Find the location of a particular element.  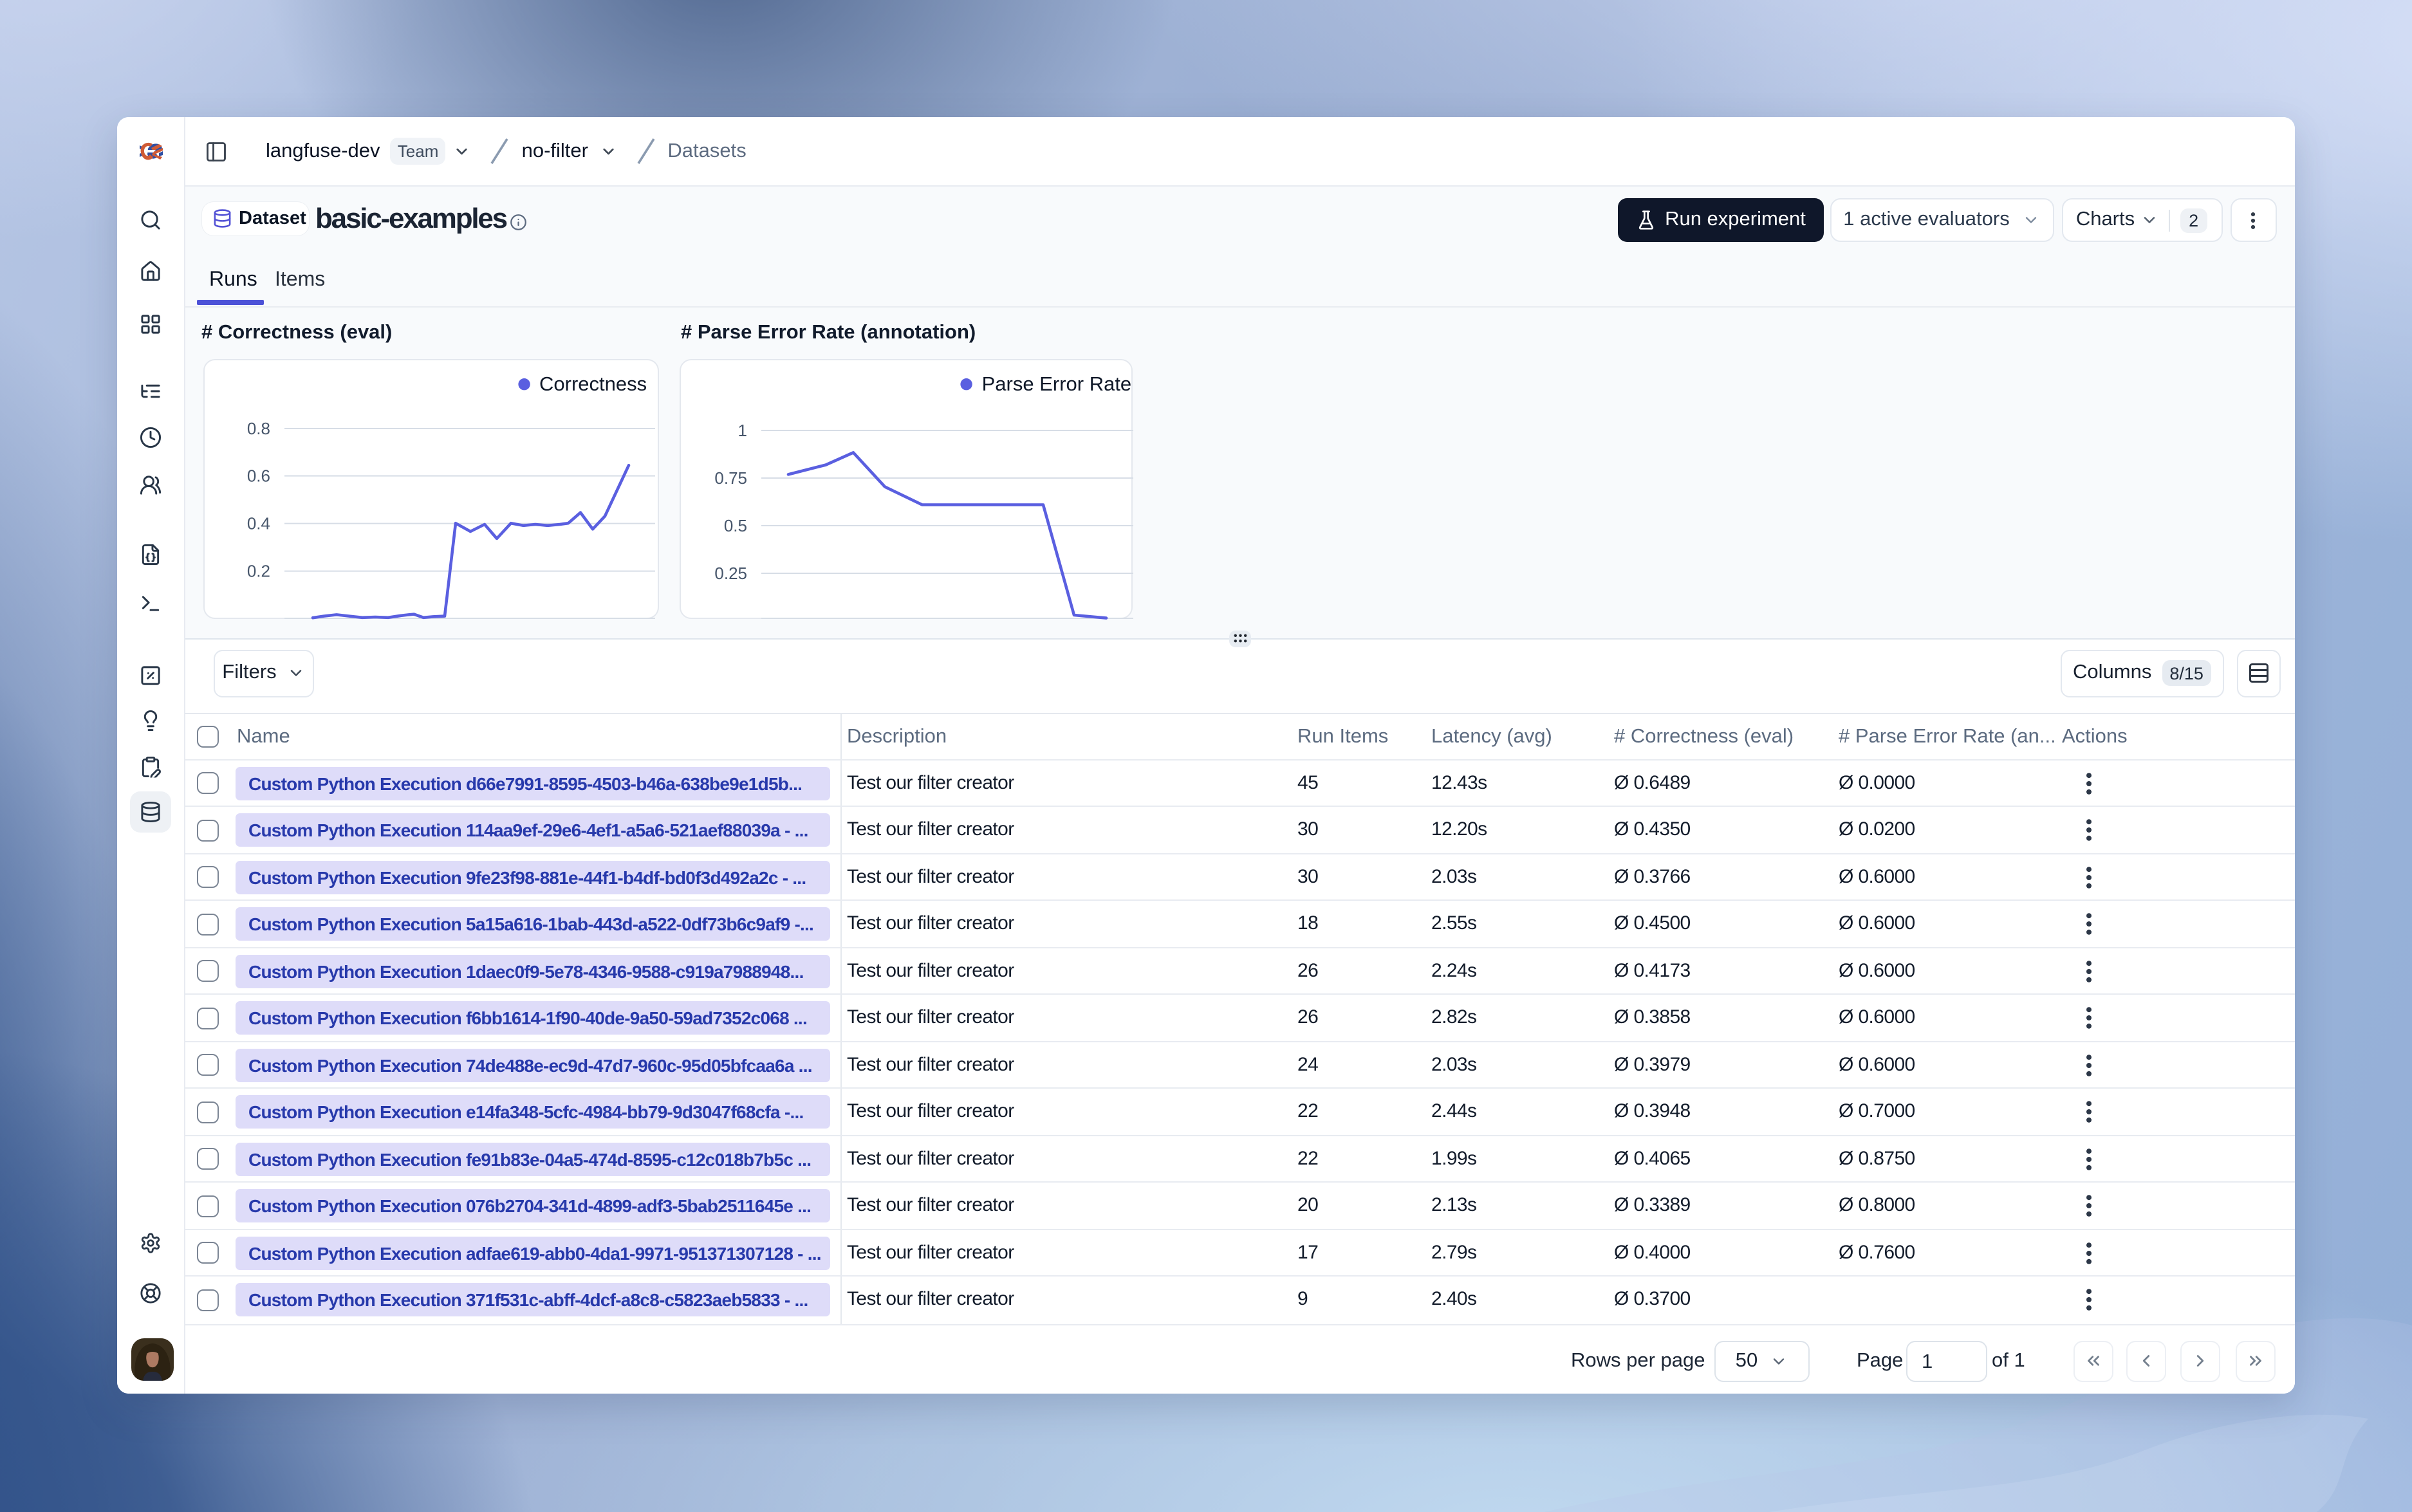

svg-text: 1 is located at coordinates (742, 429).